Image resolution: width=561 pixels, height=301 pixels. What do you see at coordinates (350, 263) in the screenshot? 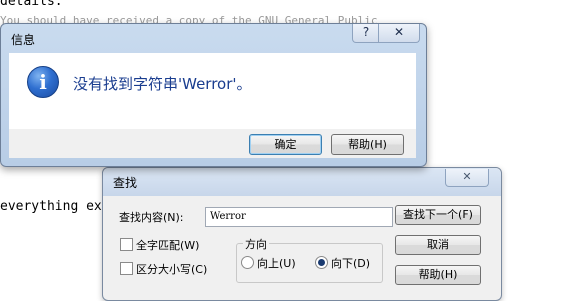
I see `direction-down-label: 向下(D)` at bounding box center [350, 263].